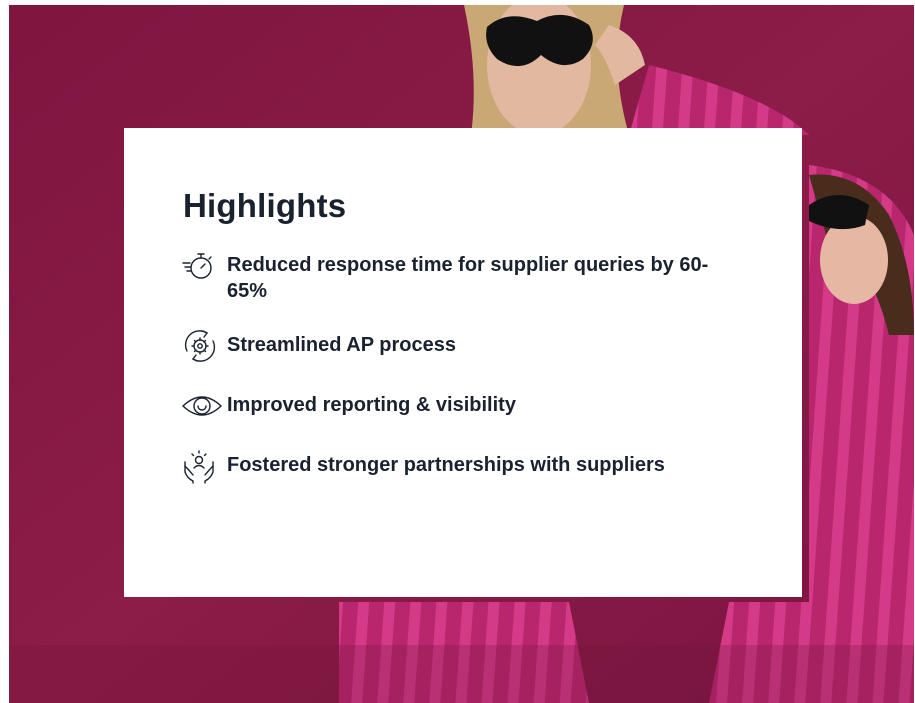 The image size is (915, 703). What do you see at coordinates (204, 406) in the screenshot?
I see `eye-icon` at bounding box center [204, 406].